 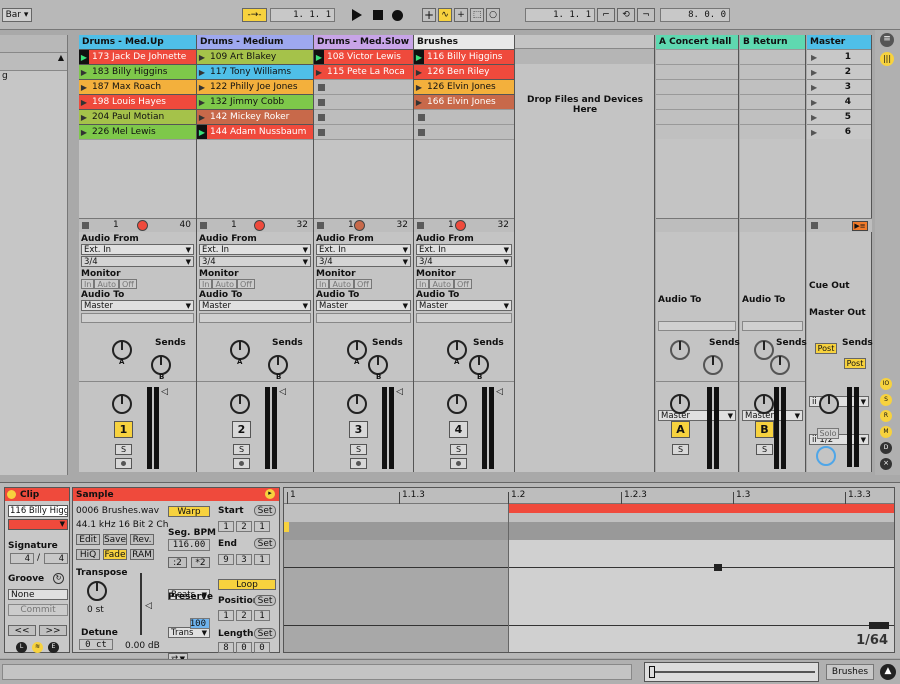 I want to click on reenable-automation-button: +, so click(x=461, y=15).